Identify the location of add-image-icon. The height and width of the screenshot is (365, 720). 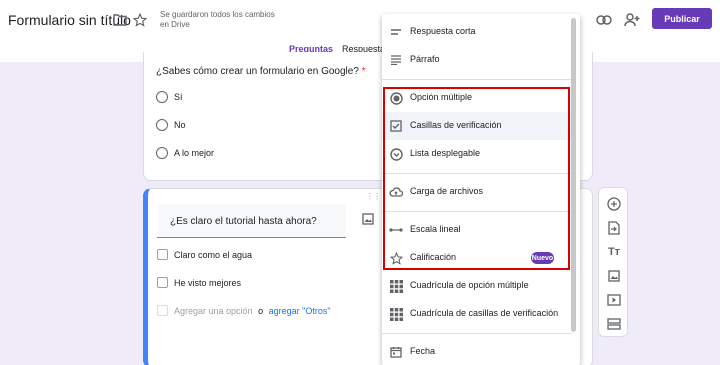
(614, 276).